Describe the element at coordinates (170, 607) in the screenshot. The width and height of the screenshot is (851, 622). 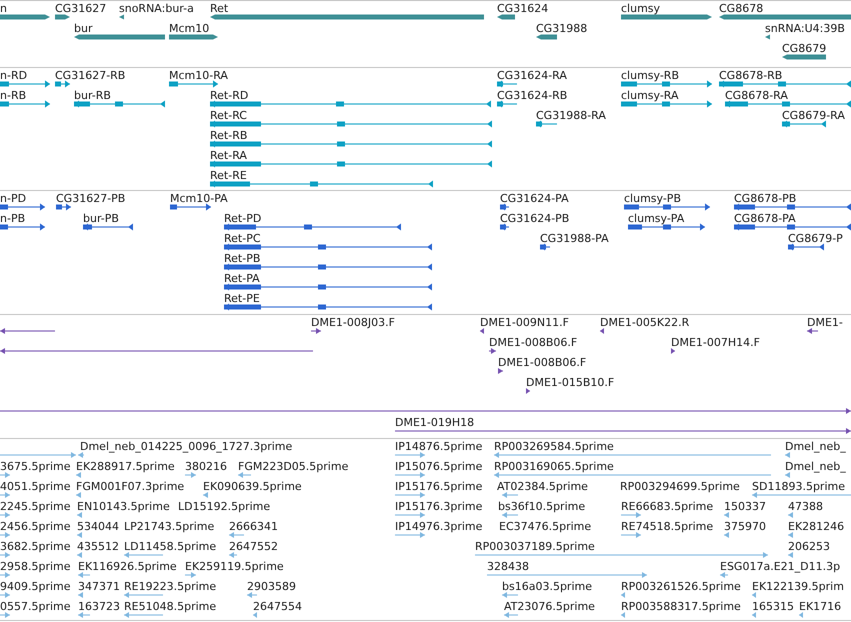
I see `feature-label: RE51048.5prime` at that location.